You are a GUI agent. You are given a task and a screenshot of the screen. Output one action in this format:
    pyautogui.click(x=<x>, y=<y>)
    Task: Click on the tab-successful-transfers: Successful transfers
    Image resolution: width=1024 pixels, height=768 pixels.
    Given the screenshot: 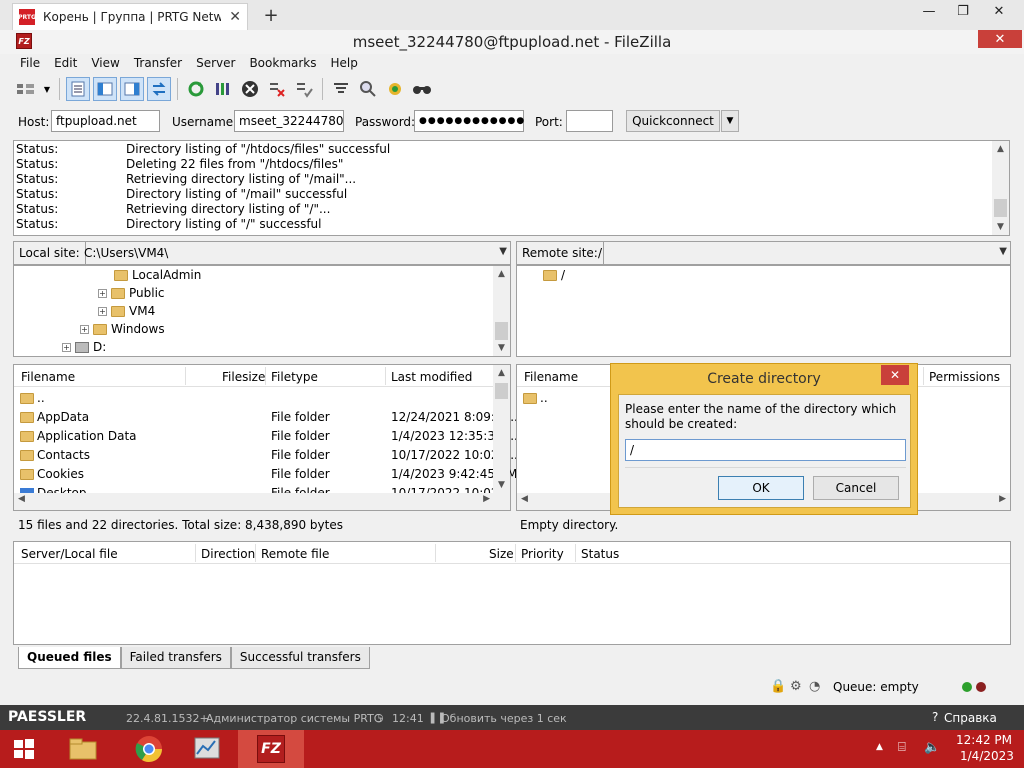 What is the action you would take?
    pyautogui.click(x=300, y=658)
    